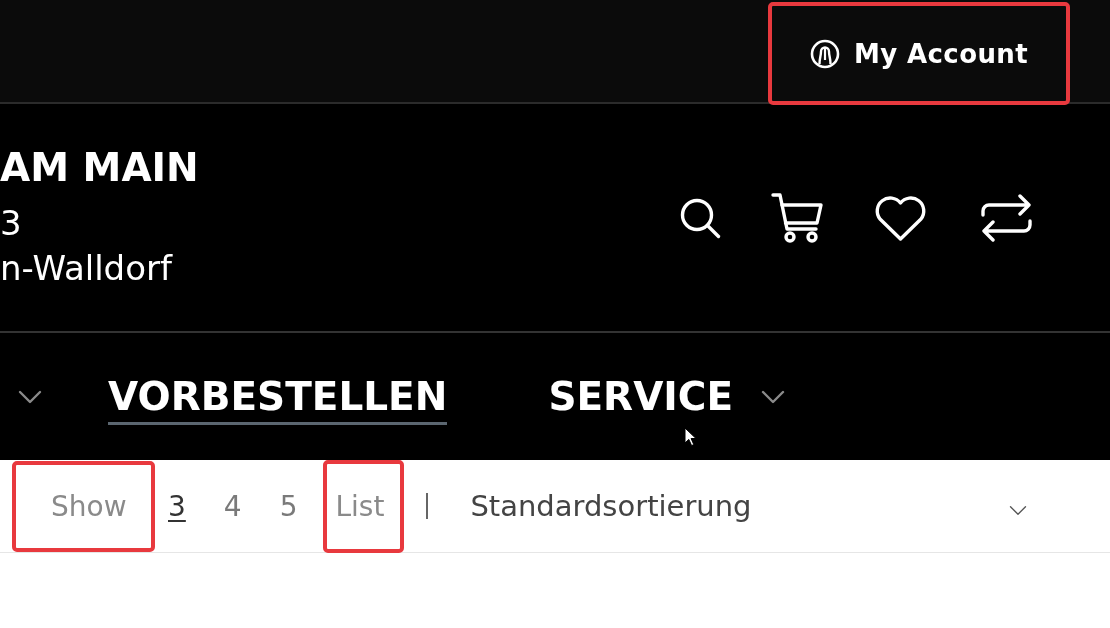  I want to click on store-name: AM MAIN, so click(99, 168).